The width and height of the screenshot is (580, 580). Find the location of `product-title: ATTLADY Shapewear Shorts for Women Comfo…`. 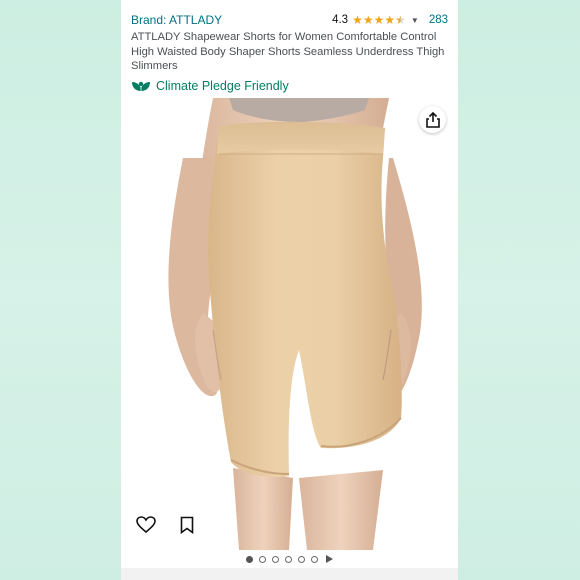

product-title: ATTLADY Shapewear Shorts for Women Comfo… is located at coordinates (288, 51).